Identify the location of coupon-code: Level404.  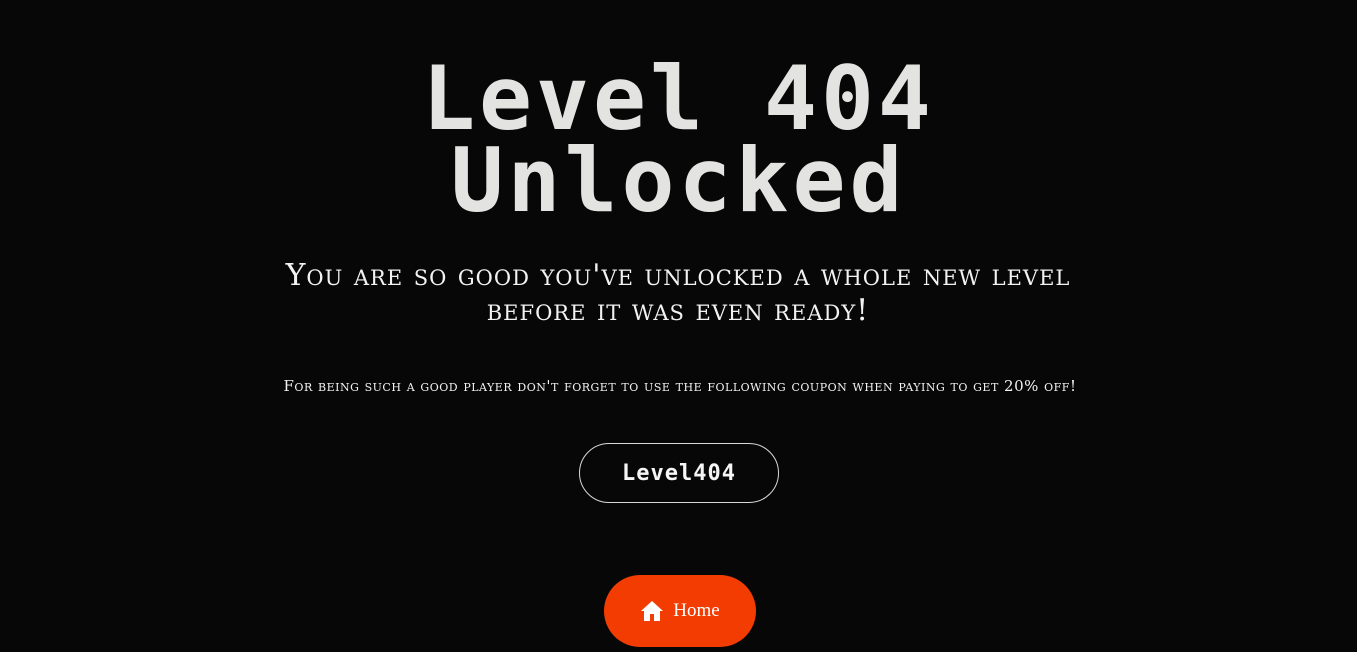
(679, 473).